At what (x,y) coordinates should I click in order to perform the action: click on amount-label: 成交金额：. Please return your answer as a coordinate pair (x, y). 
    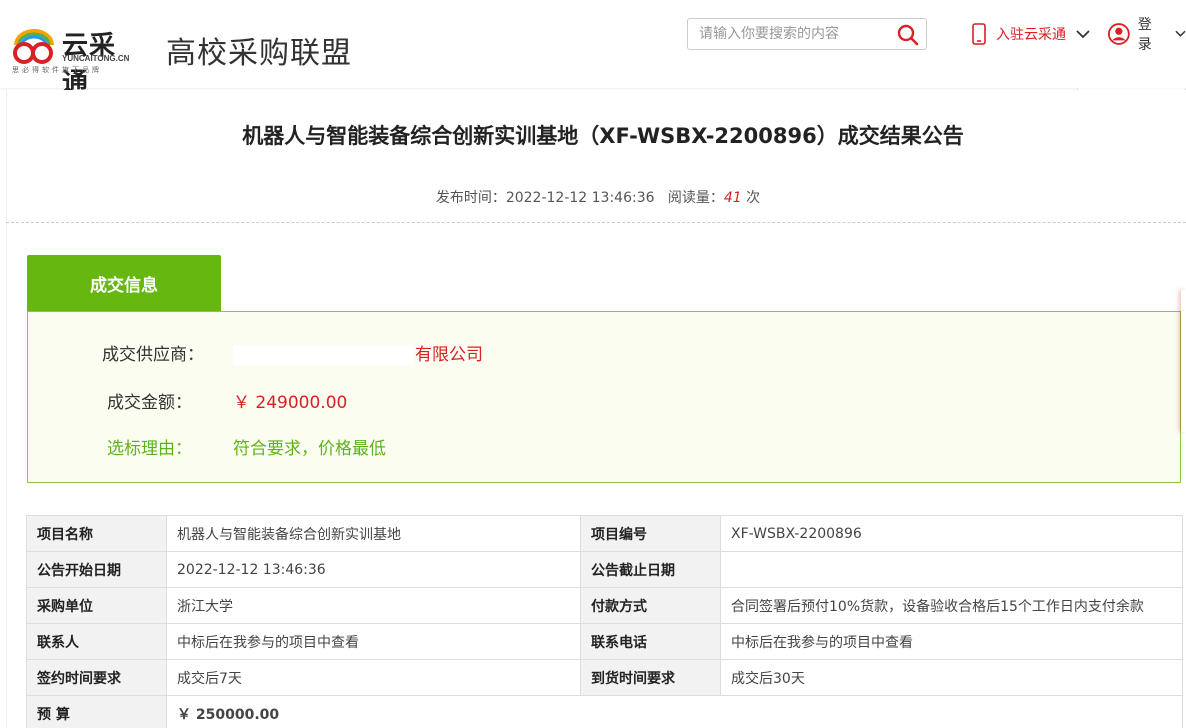
    Looking at the image, I should click on (149, 403).